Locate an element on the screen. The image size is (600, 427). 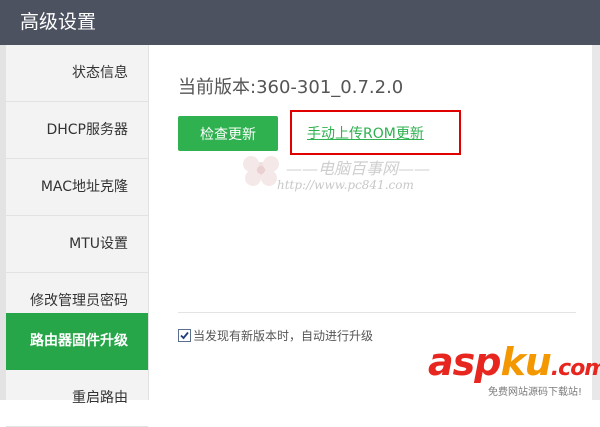
check-update-button: 检查更新 is located at coordinates (228, 133).